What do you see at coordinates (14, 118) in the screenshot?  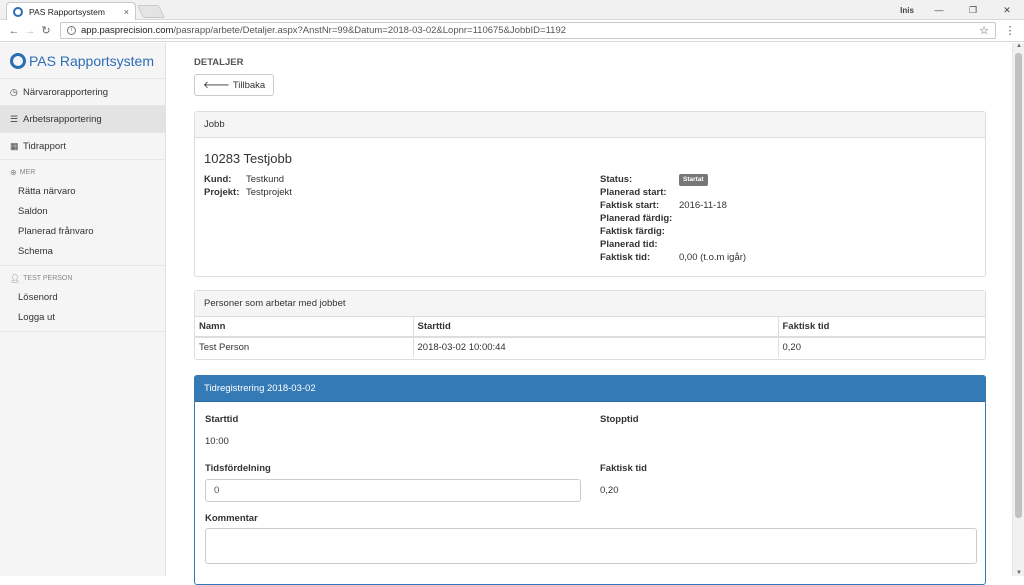 I see `list-icon: ☰` at bounding box center [14, 118].